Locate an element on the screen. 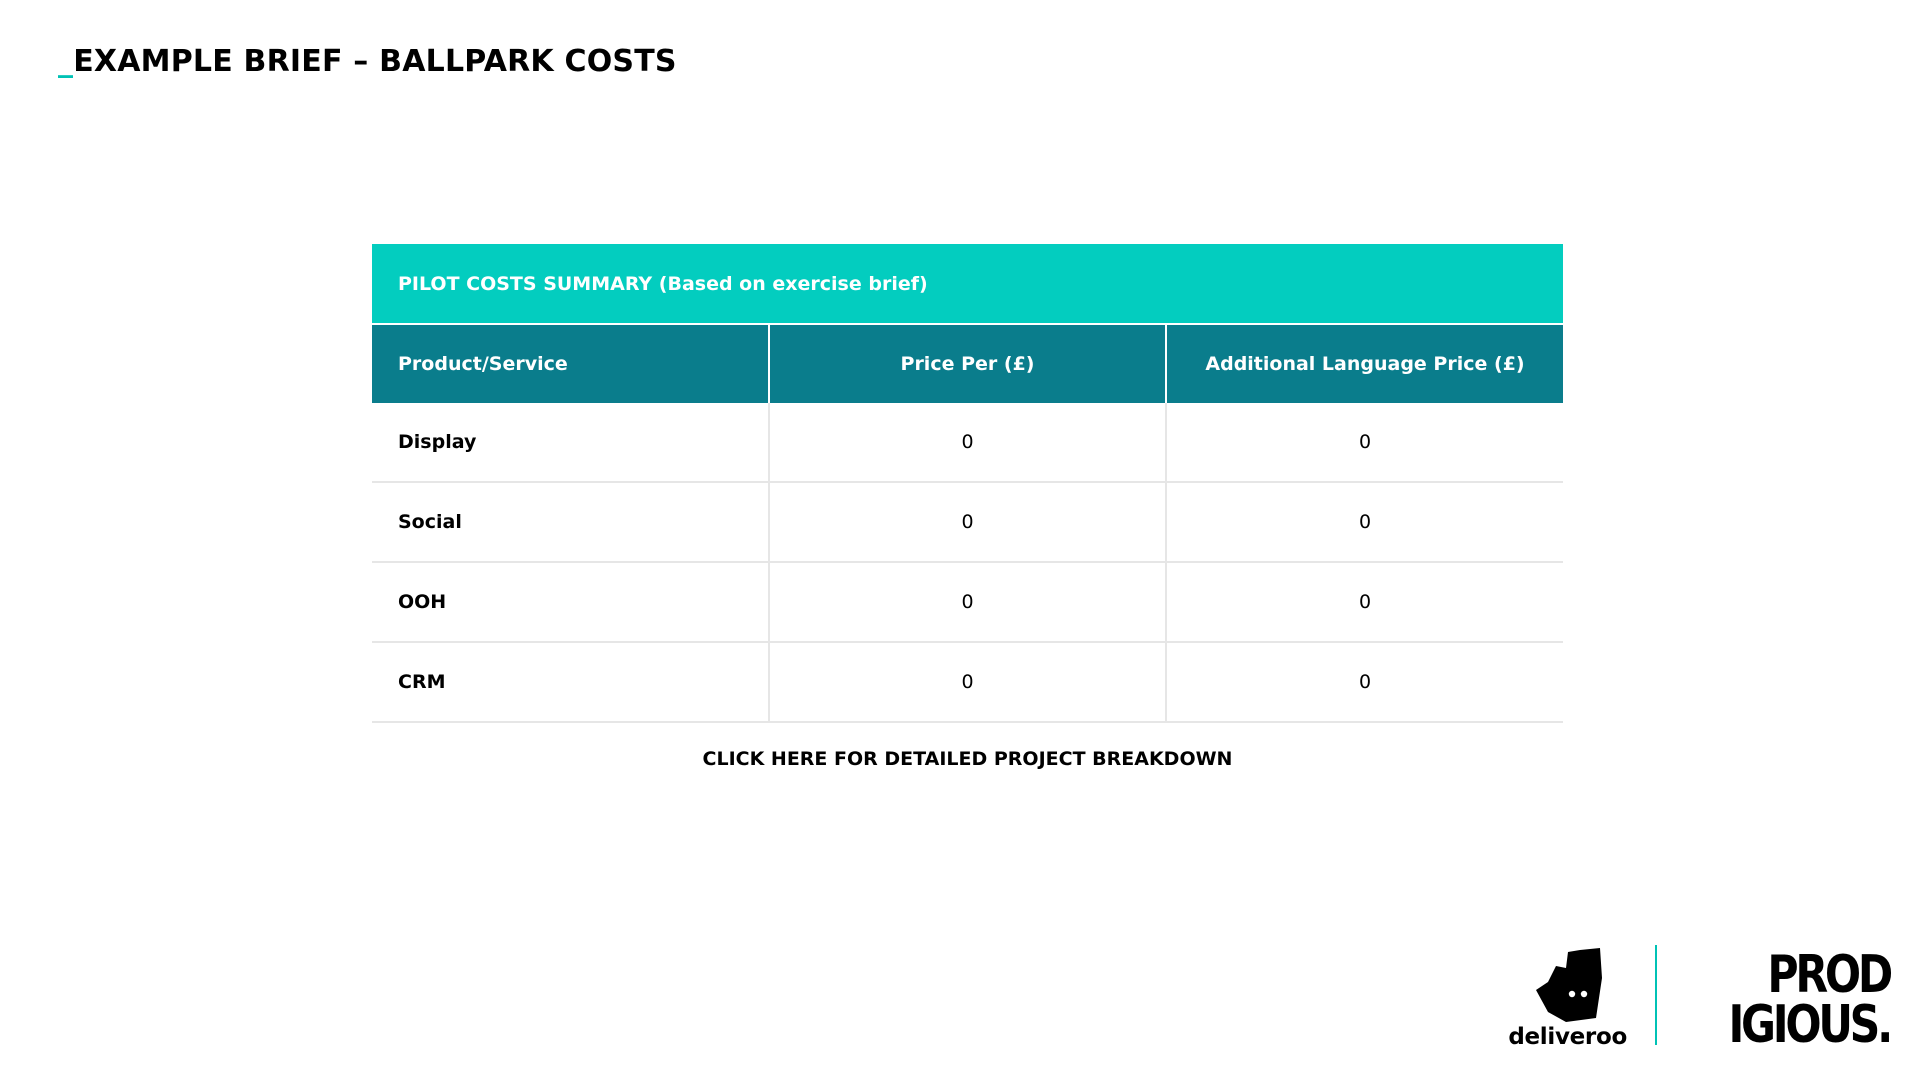 This screenshot has height=1080, width=1920. deliveroo-logo: deliveroo is located at coordinates (1567, 999).